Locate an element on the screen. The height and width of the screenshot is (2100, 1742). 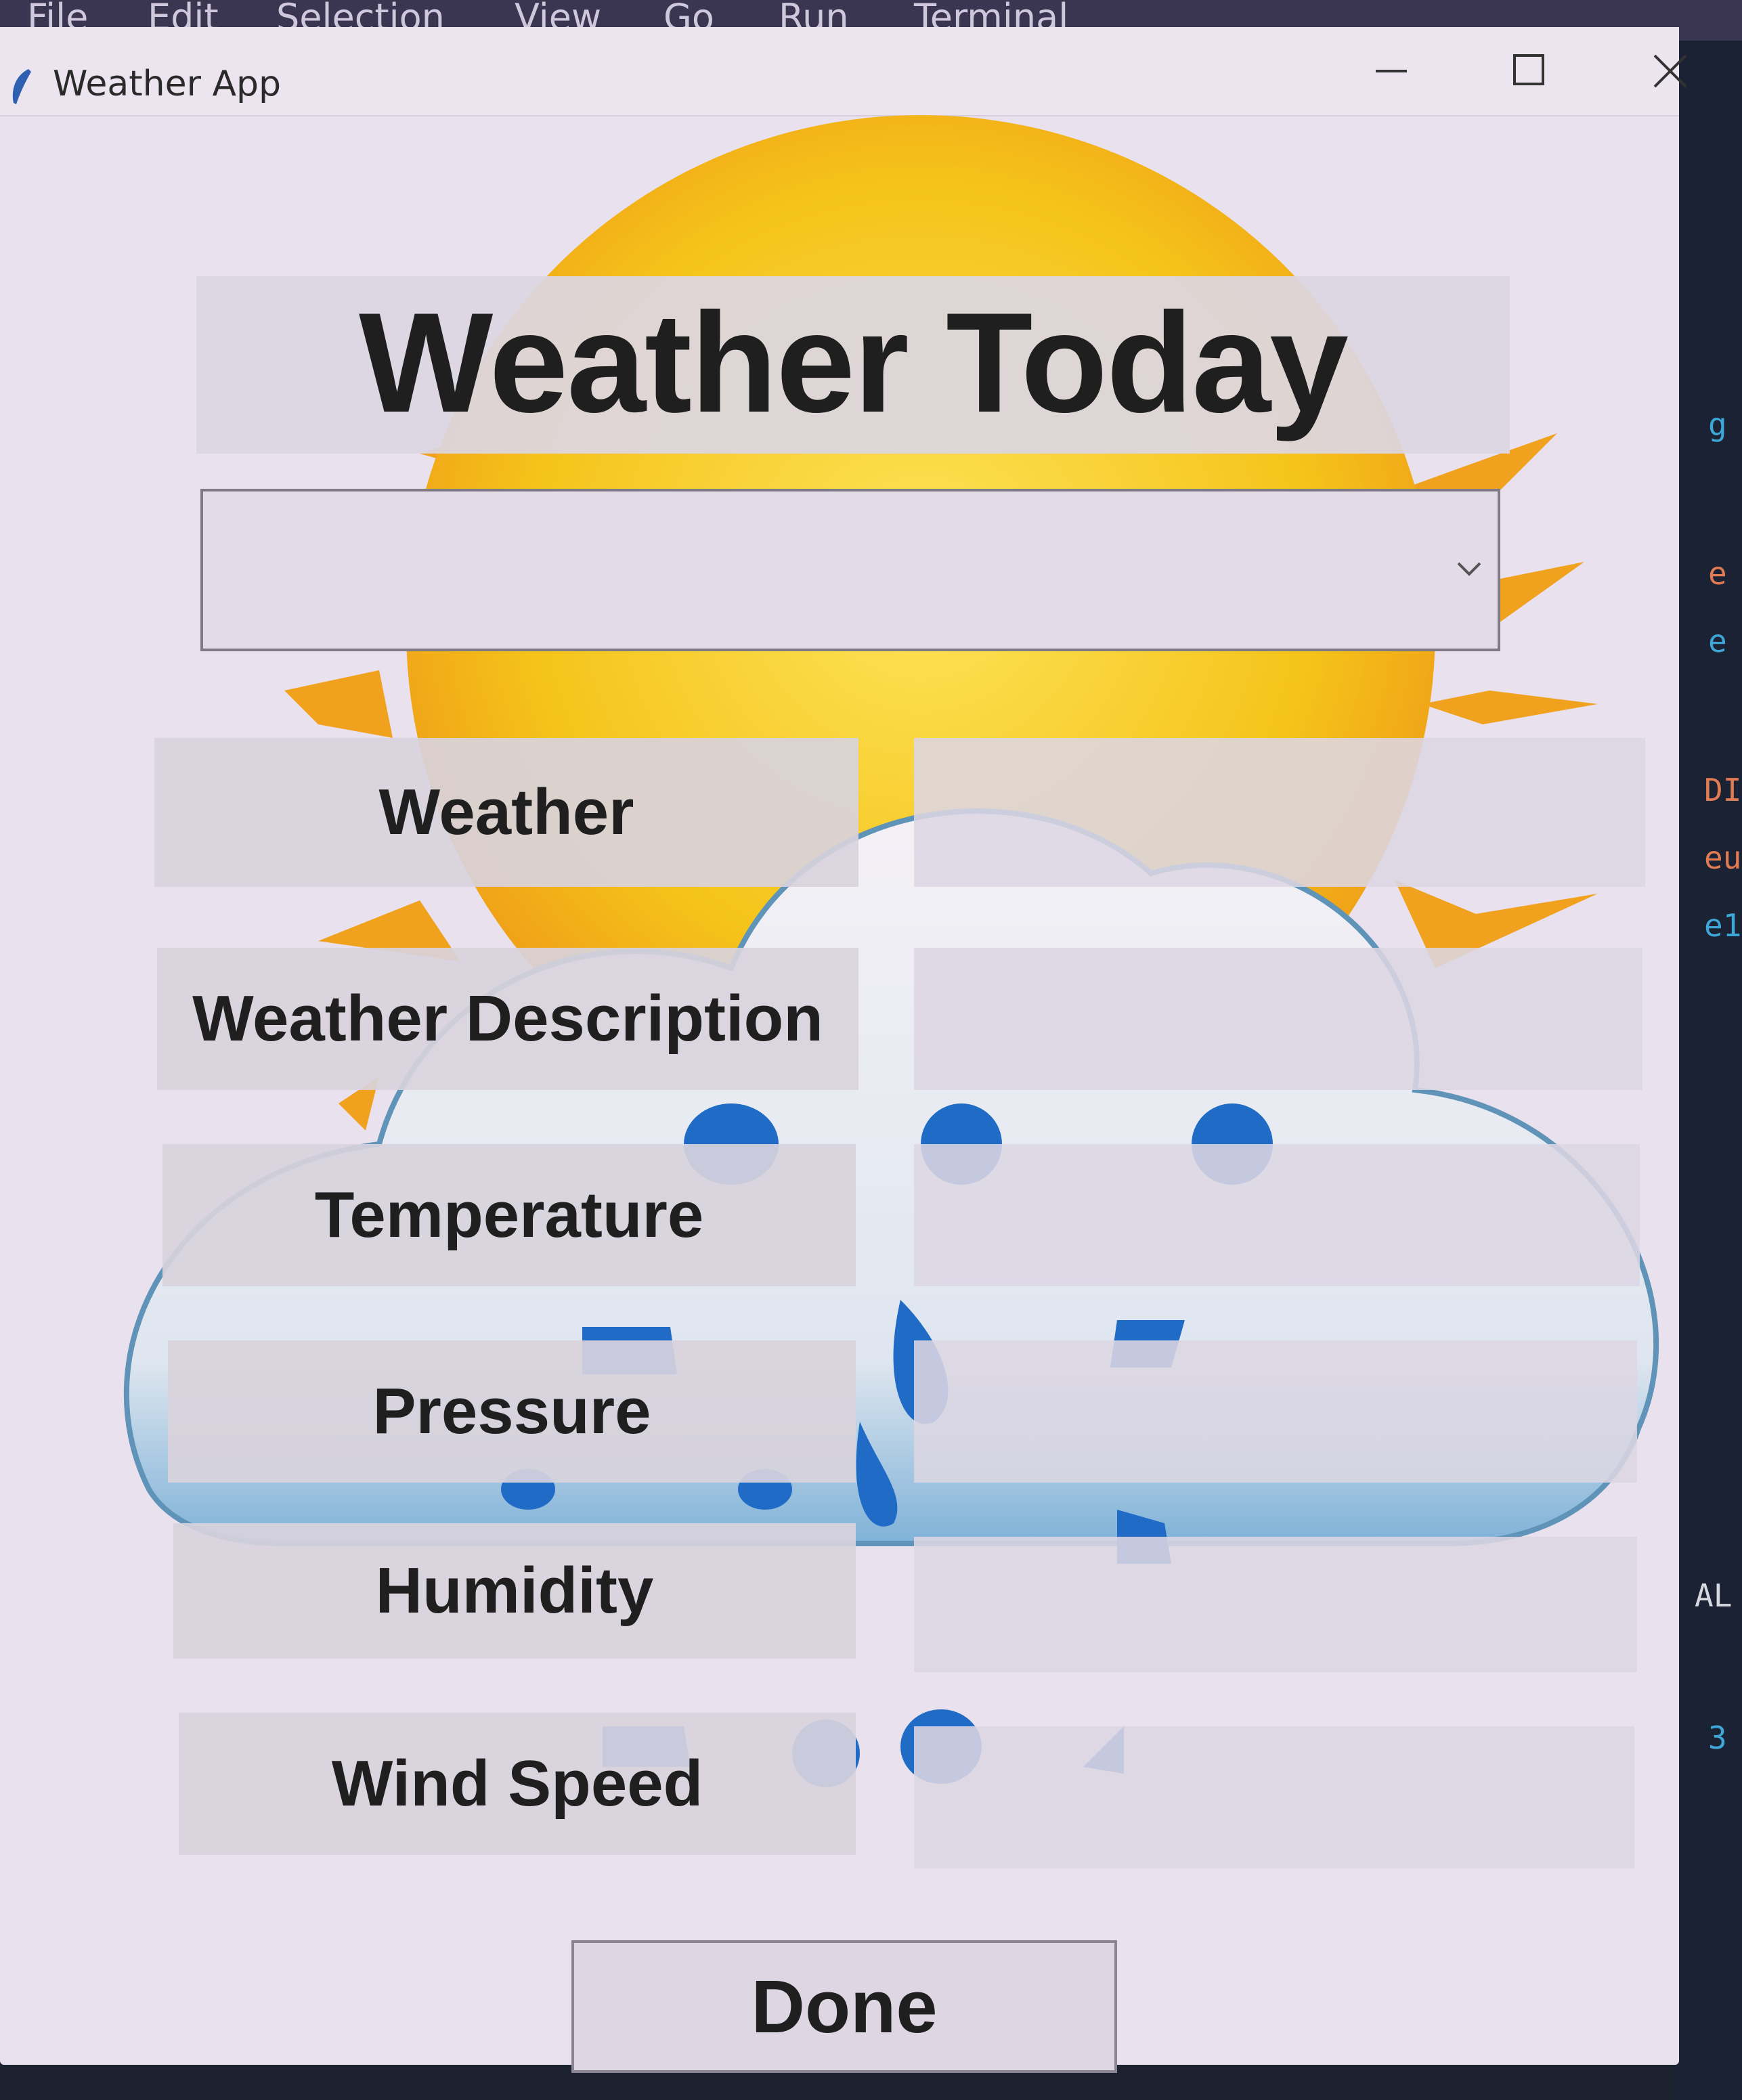
close-icon is located at coordinates (1670, 71).